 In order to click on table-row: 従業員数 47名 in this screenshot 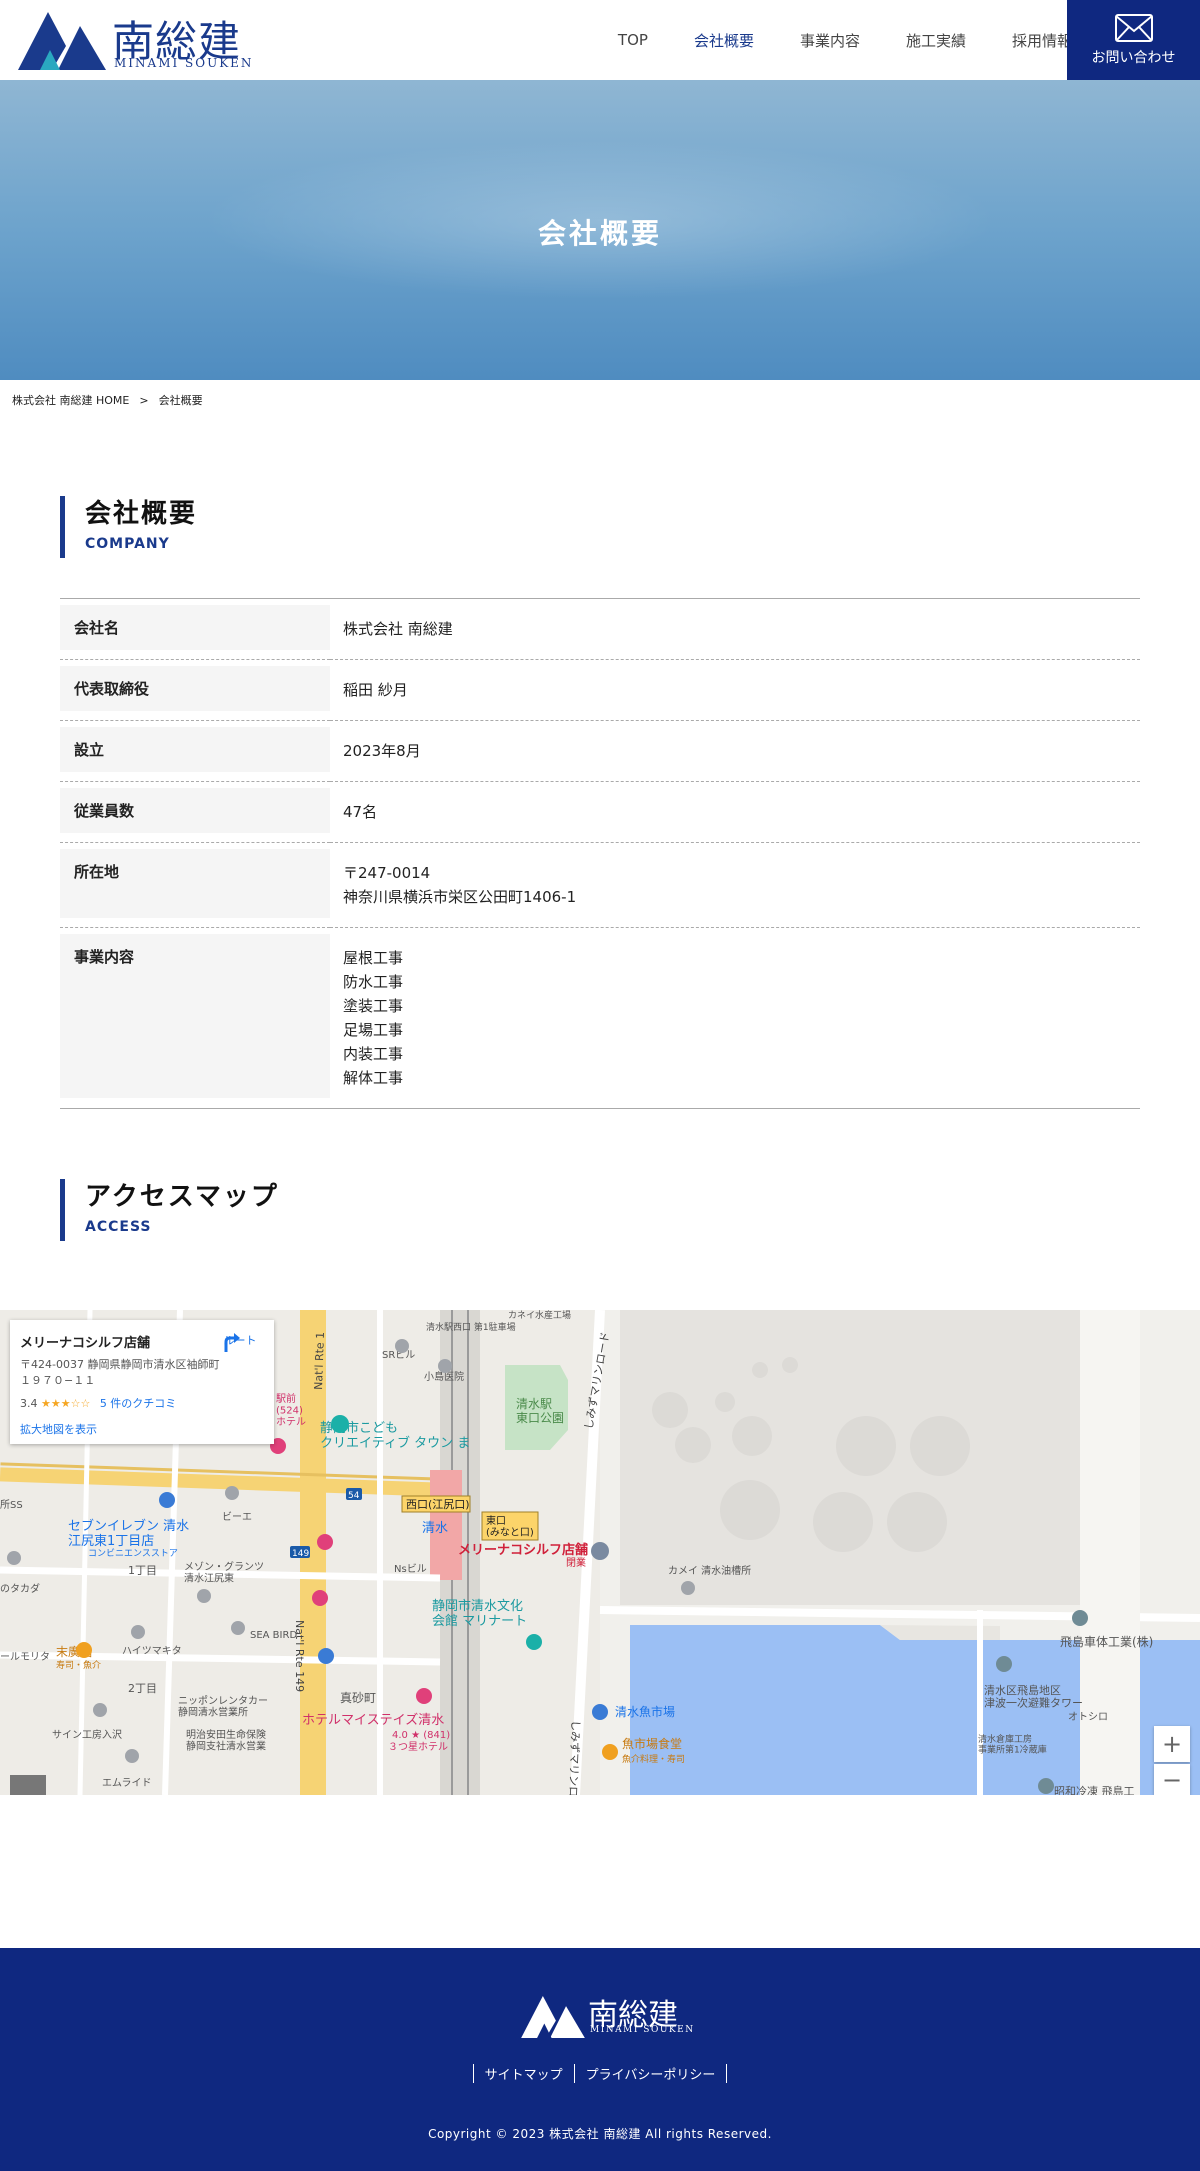, I will do `click(600, 812)`.